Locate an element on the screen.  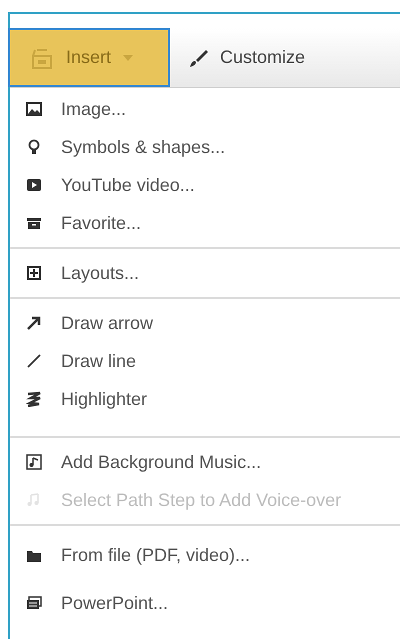
lightbulb-icon is located at coordinates (34, 147).